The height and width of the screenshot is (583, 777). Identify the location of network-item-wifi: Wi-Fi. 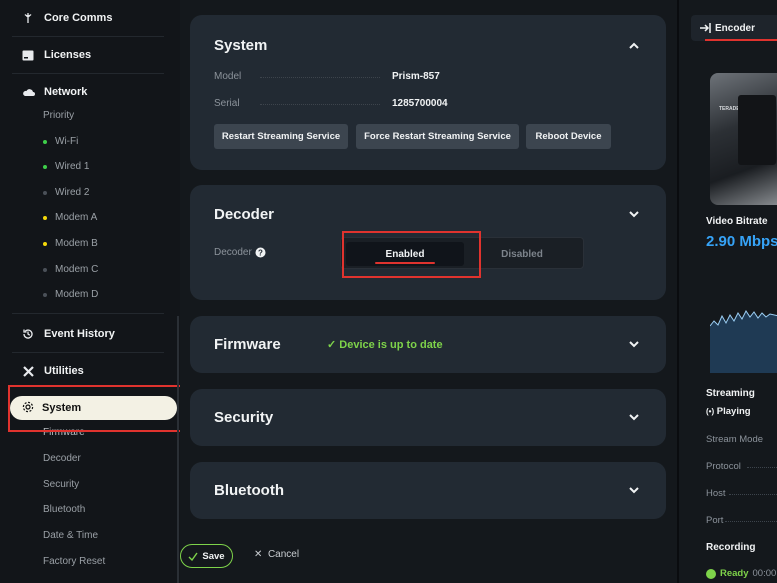
(60, 141).